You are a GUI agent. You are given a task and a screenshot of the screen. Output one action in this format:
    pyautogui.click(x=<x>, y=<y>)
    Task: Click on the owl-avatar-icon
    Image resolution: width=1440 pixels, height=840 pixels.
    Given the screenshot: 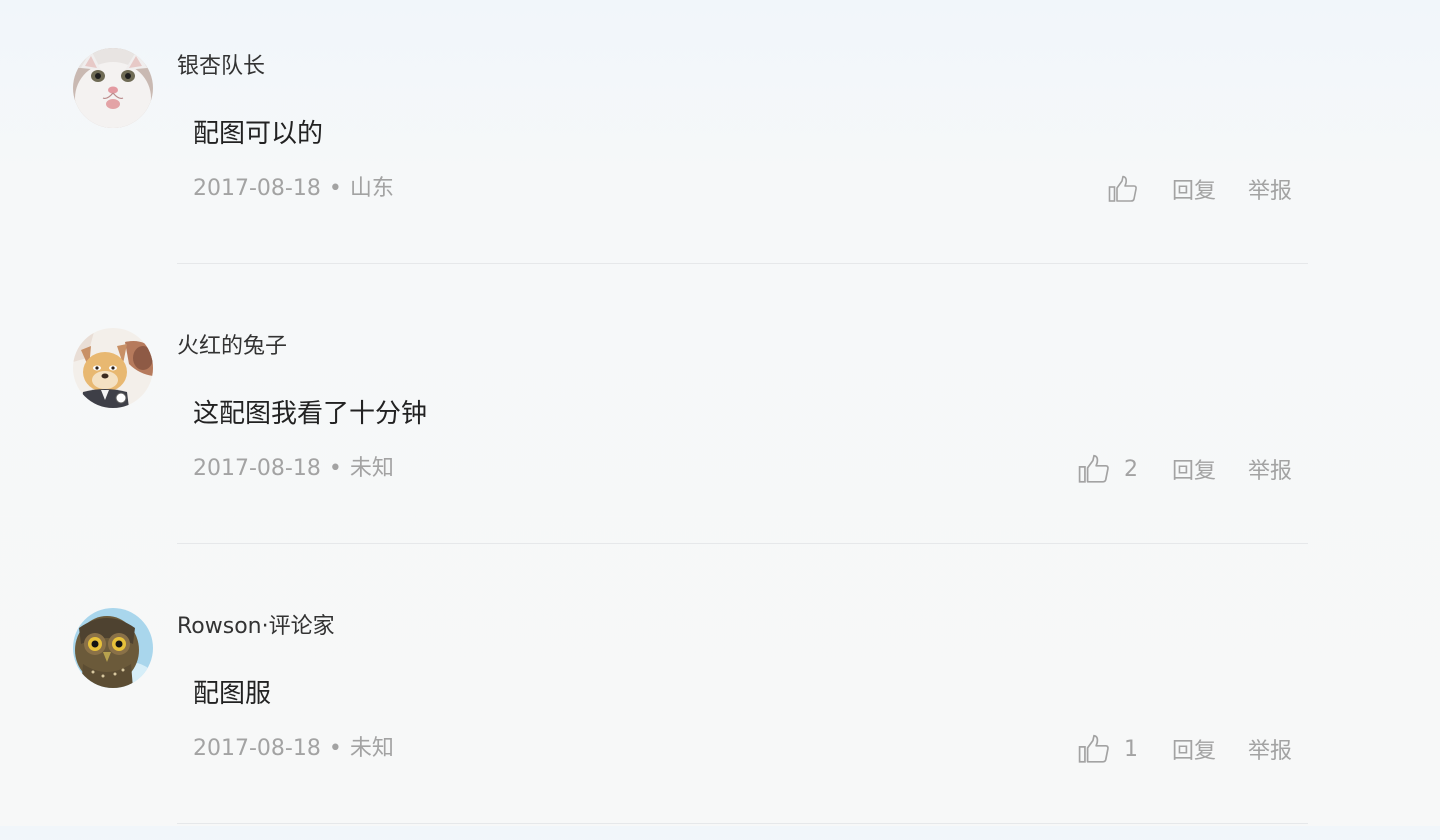 What is the action you would take?
    pyautogui.click(x=113, y=648)
    